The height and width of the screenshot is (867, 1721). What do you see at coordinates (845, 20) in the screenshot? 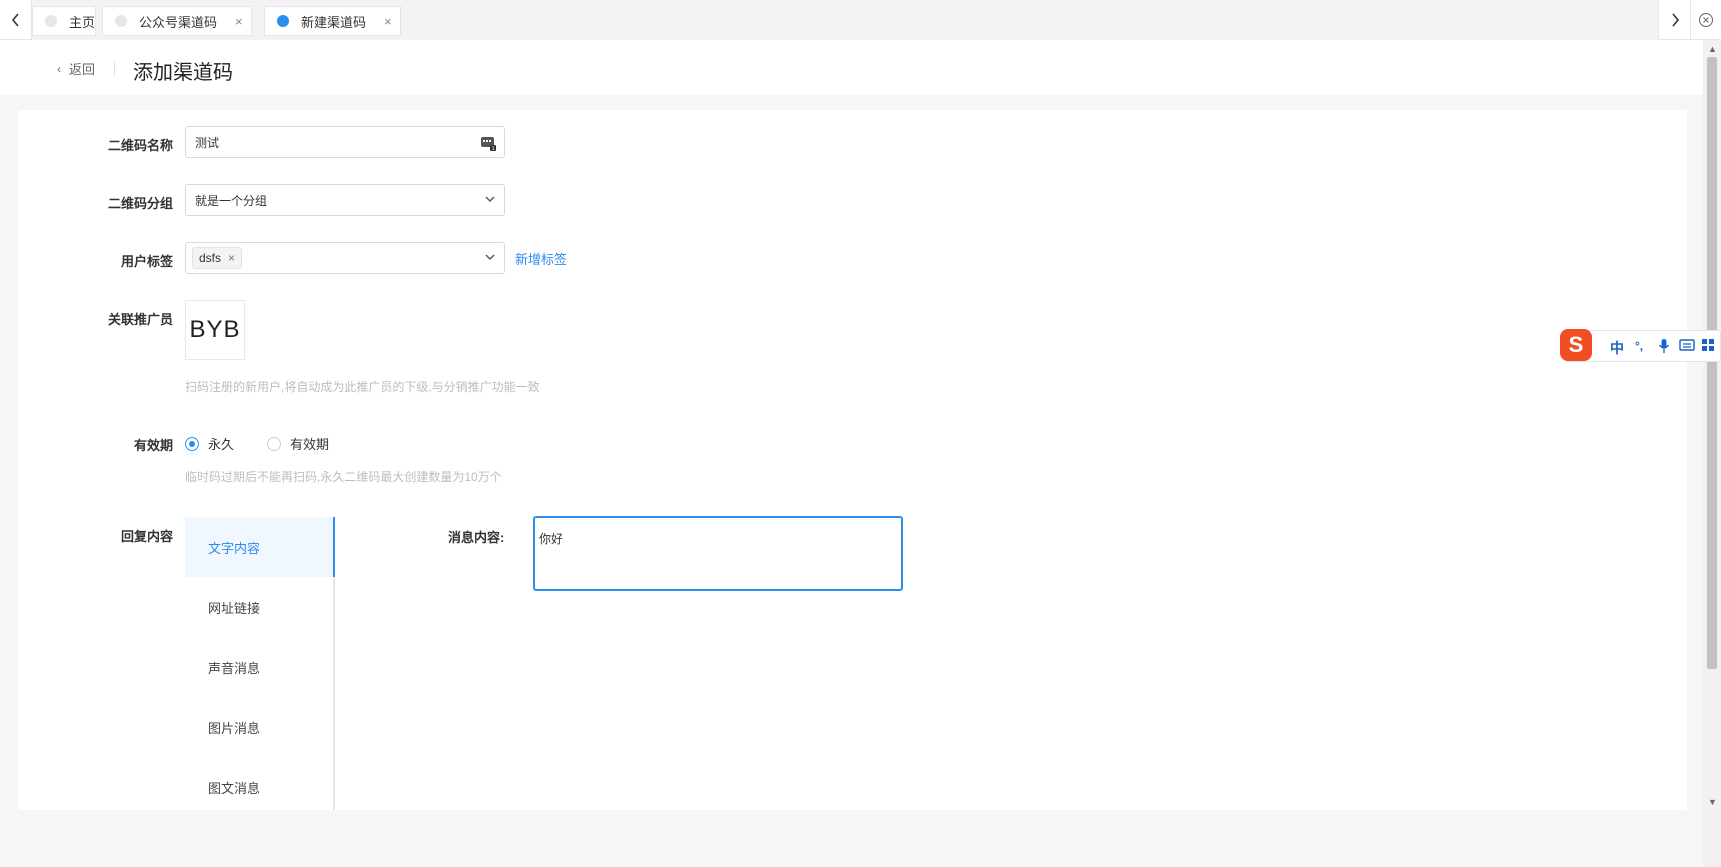
I see `tab-strip: 主页 公众号渠道码 × 新建渠道码 ×` at bounding box center [845, 20].